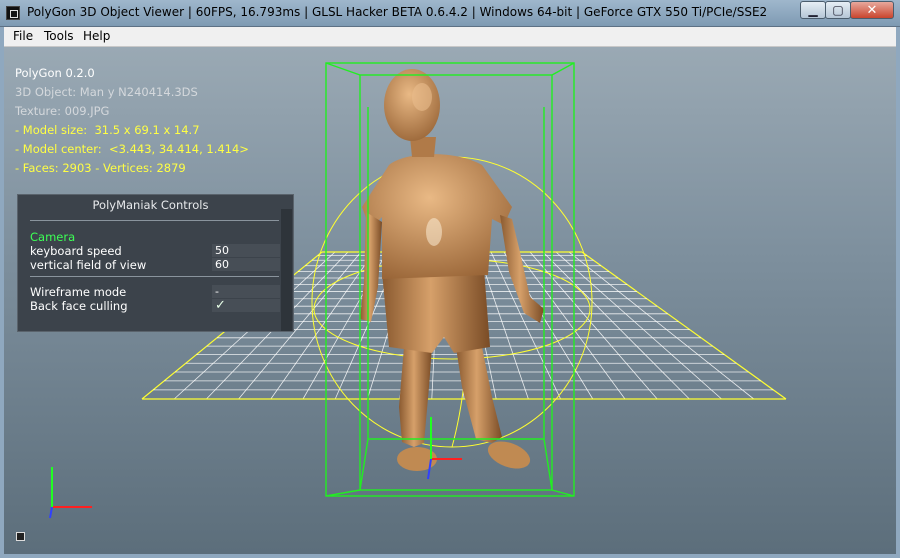 The width and height of the screenshot is (900, 558). What do you see at coordinates (78, 292) in the screenshot?
I see `wireframe-label: Wireframe mode` at bounding box center [78, 292].